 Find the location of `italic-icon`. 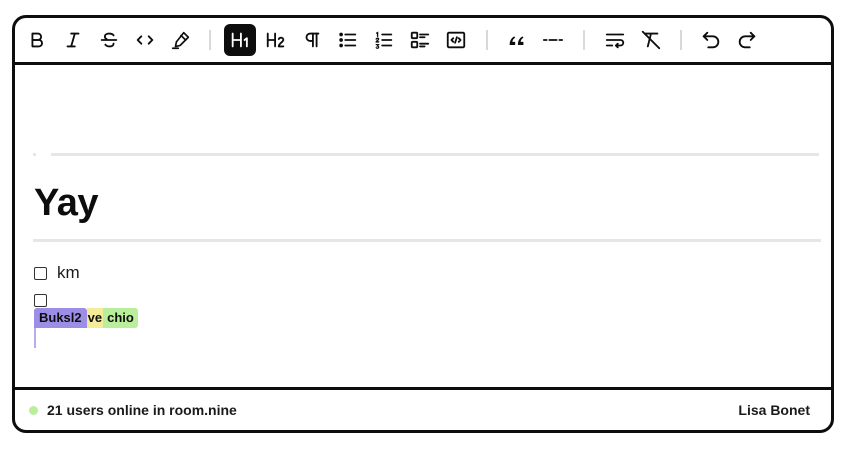

italic-icon is located at coordinates (73, 40).